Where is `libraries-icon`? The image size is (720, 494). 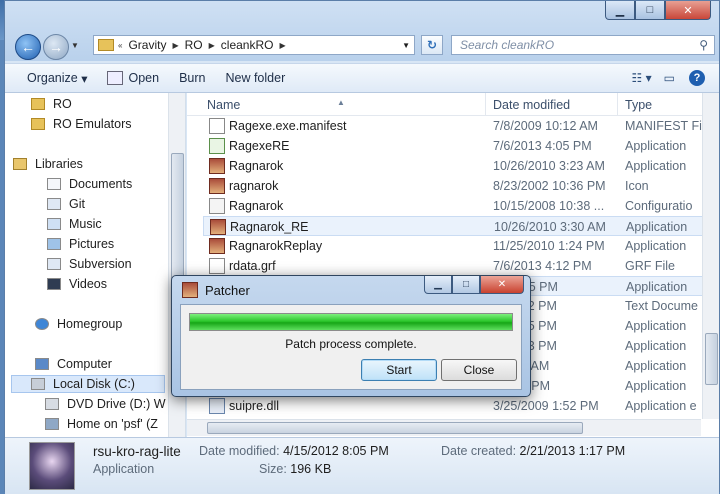
libraries-icon is located at coordinates (20, 164).